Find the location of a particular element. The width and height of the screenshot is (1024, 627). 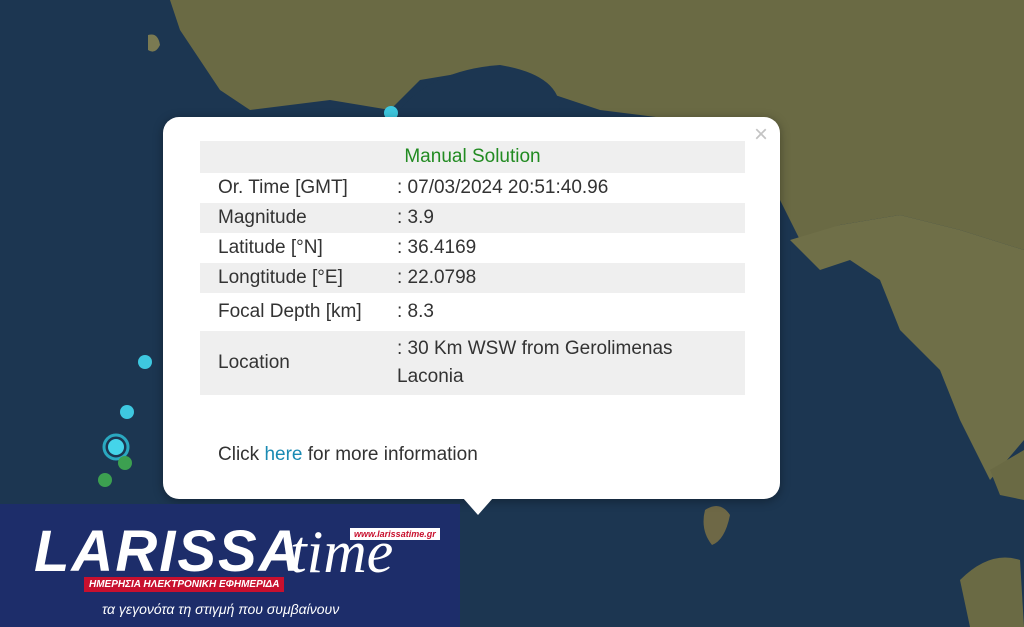

row-label: Or. Time [GMT] is located at coordinates (283, 187).